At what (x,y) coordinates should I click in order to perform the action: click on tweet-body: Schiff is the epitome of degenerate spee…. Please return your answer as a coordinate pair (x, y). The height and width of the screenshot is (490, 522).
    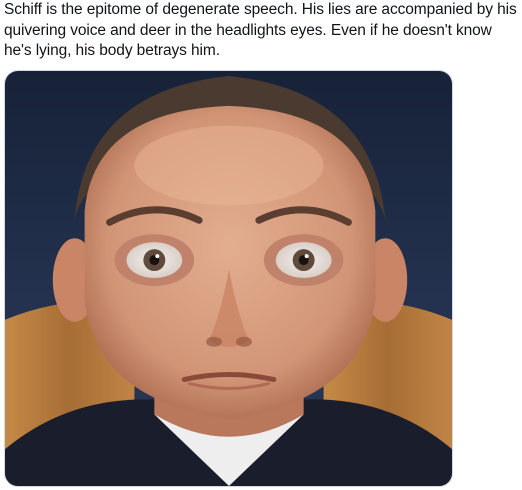
    Looking at the image, I should click on (261, 31).